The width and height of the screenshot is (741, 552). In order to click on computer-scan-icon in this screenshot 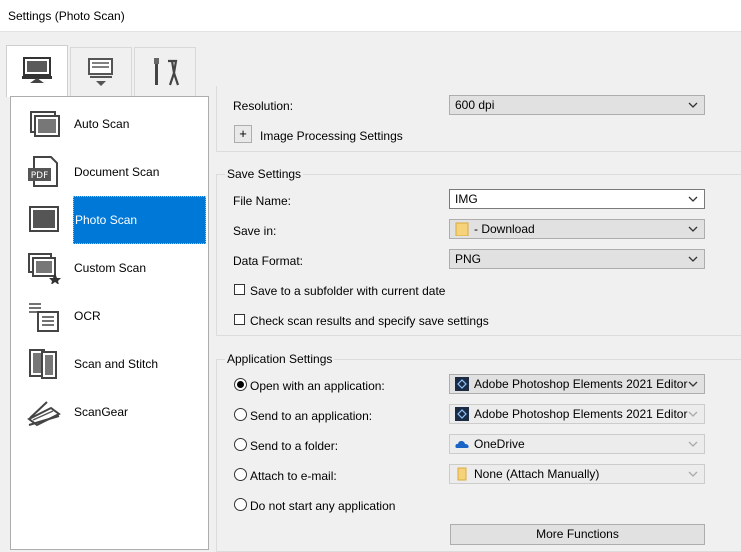, I will do `click(37, 69)`.